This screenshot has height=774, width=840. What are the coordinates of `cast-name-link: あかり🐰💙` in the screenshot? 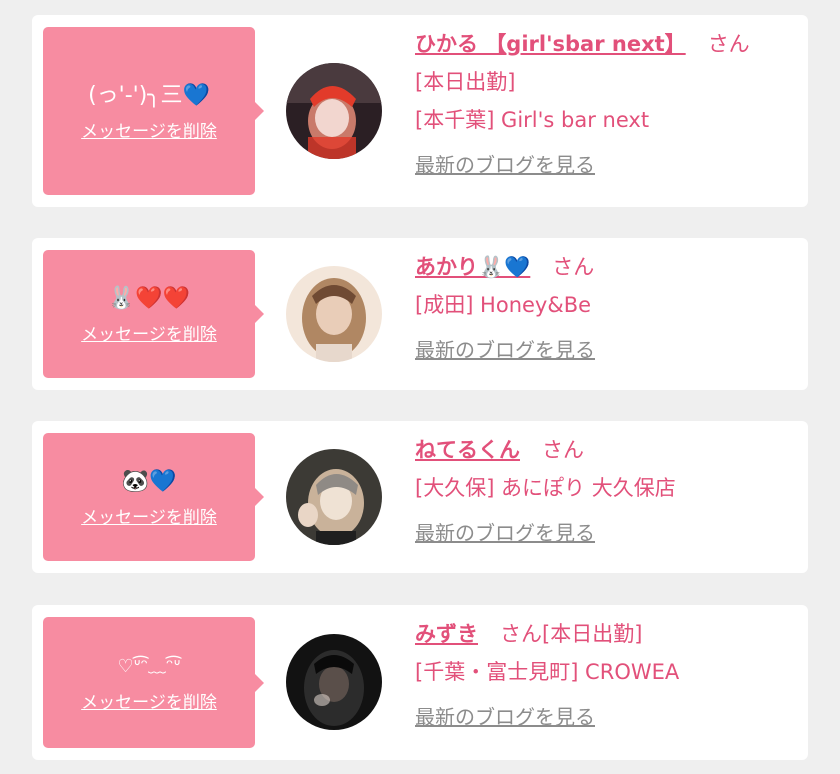 It's located at (472, 267).